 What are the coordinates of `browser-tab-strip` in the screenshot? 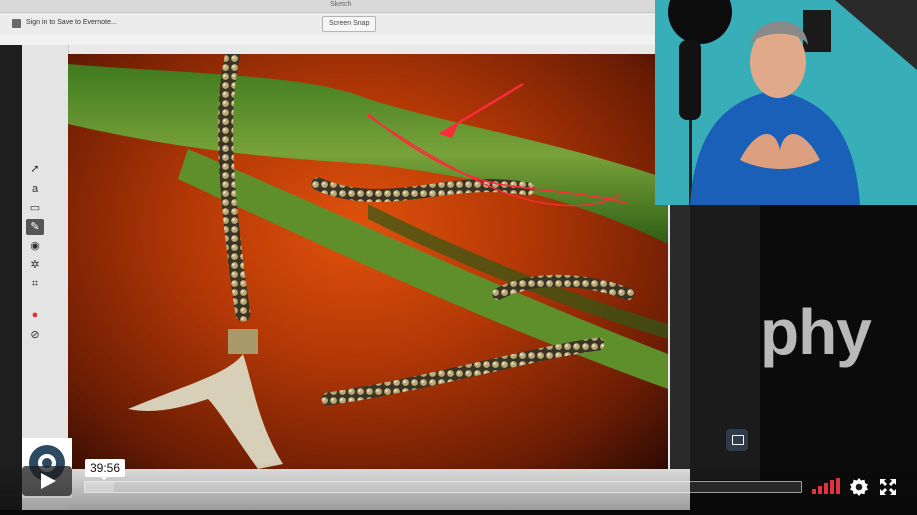 It's located at (345, 40).